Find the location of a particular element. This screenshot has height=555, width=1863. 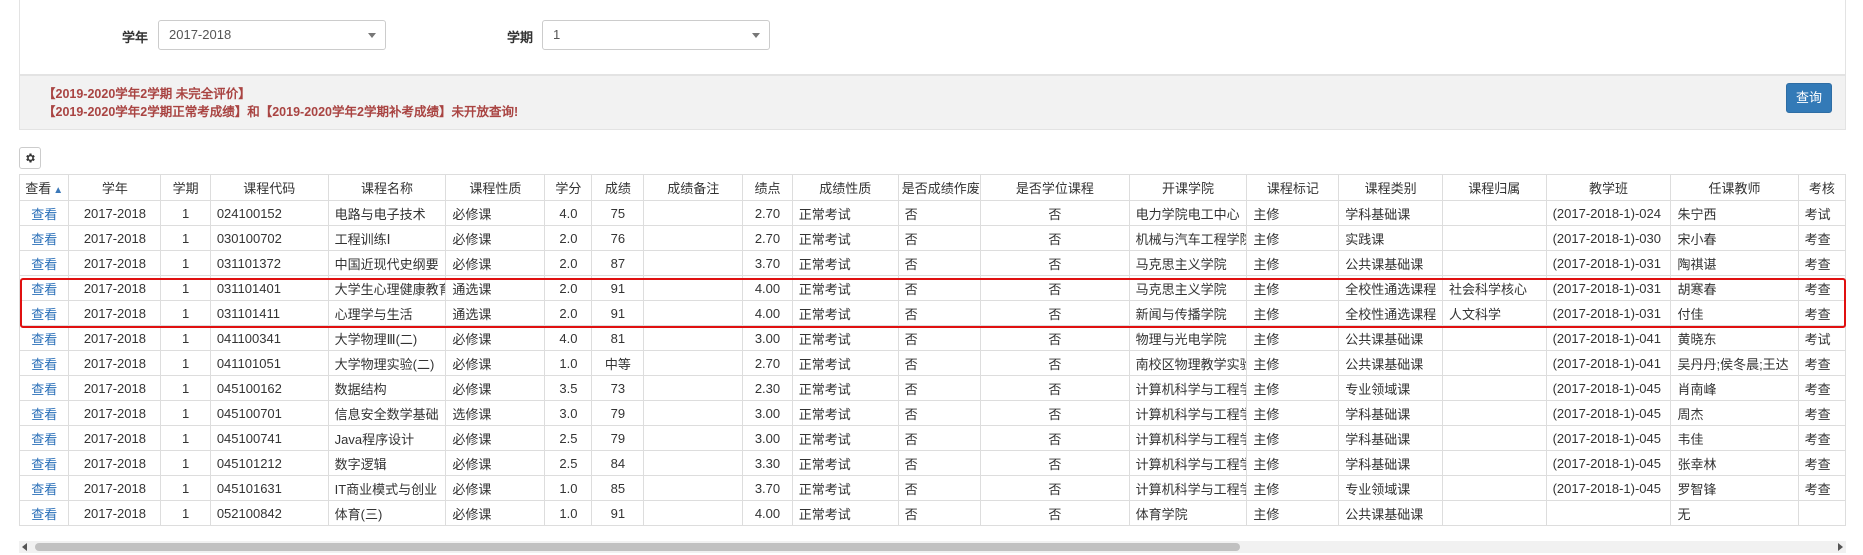

column-header: 教学班 is located at coordinates (1608, 187).